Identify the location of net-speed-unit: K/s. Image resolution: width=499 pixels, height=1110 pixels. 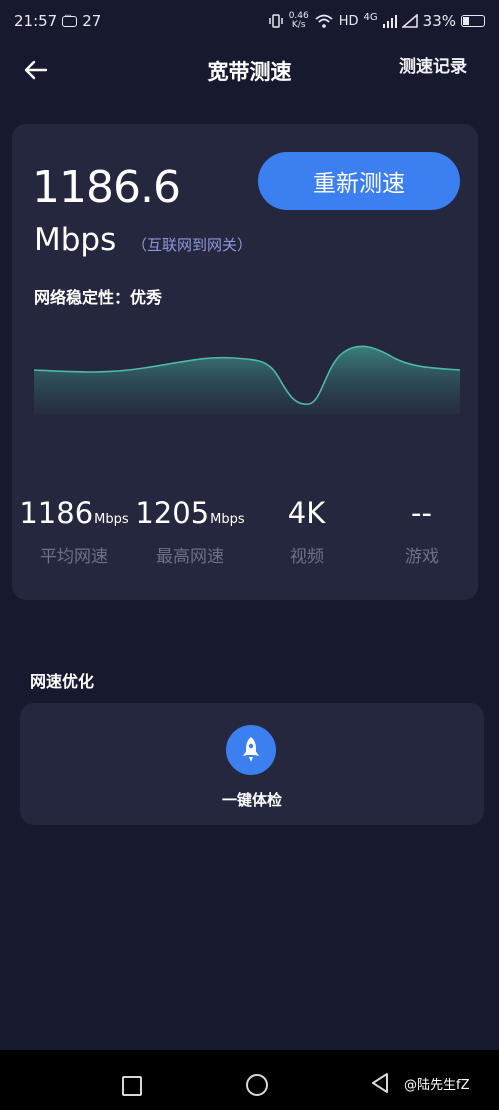
(298, 25).